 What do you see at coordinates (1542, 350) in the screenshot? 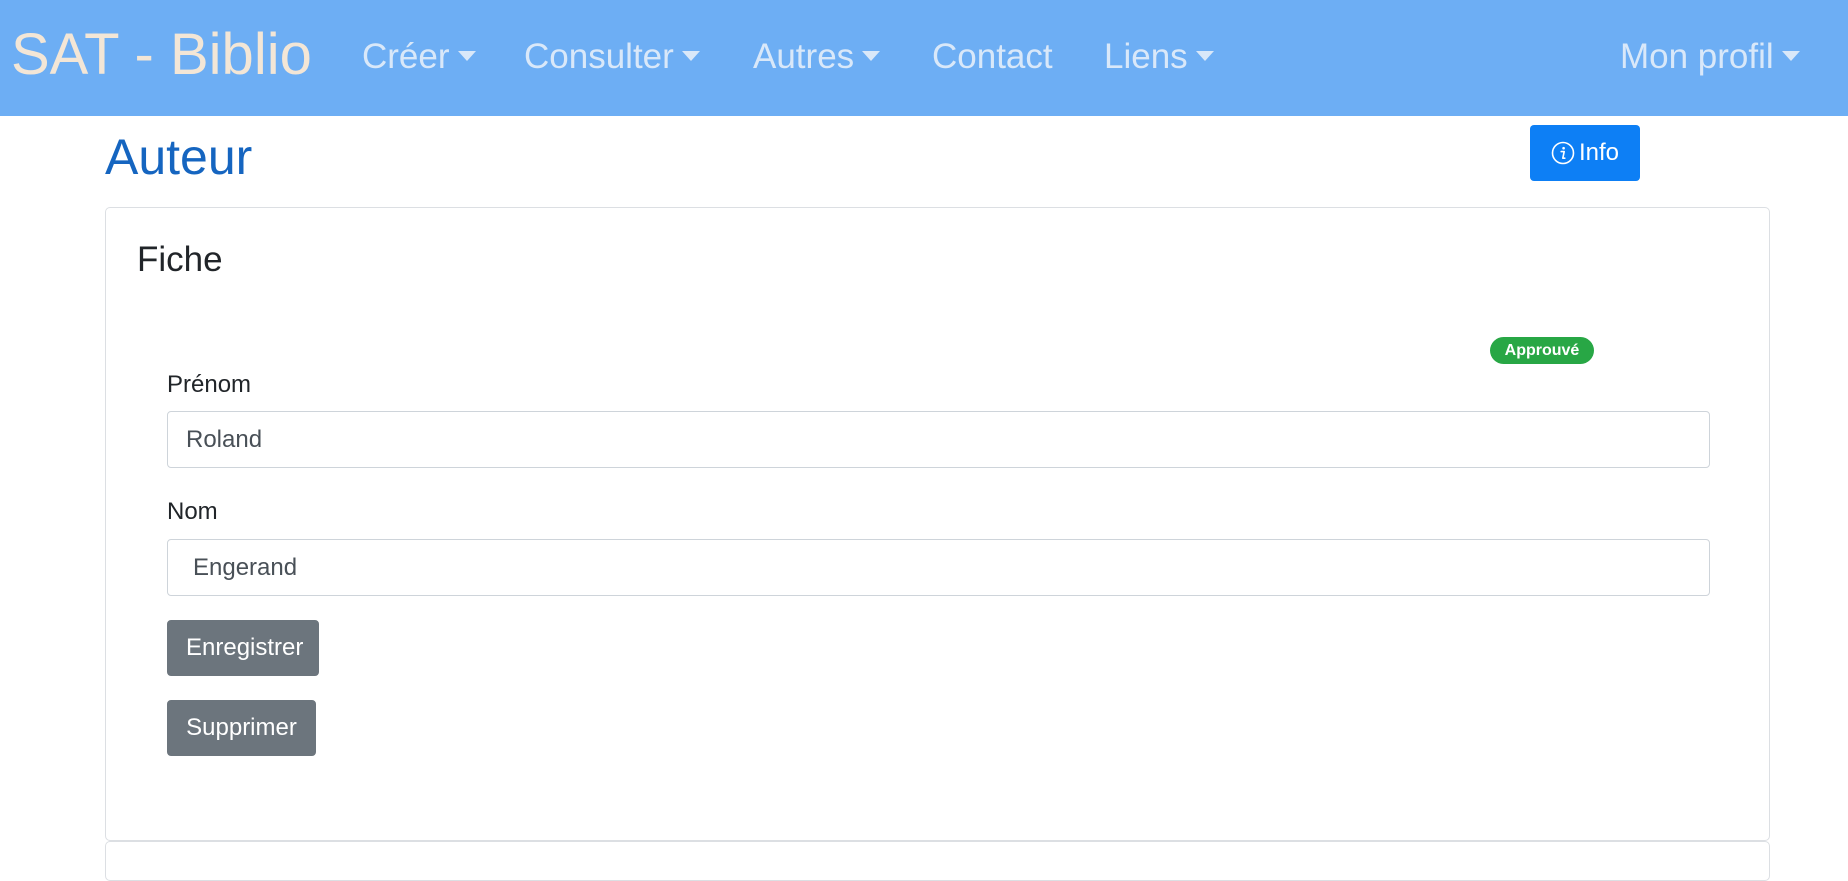
I see `status-badge: Approuvé` at bounding box center [1542, 350].